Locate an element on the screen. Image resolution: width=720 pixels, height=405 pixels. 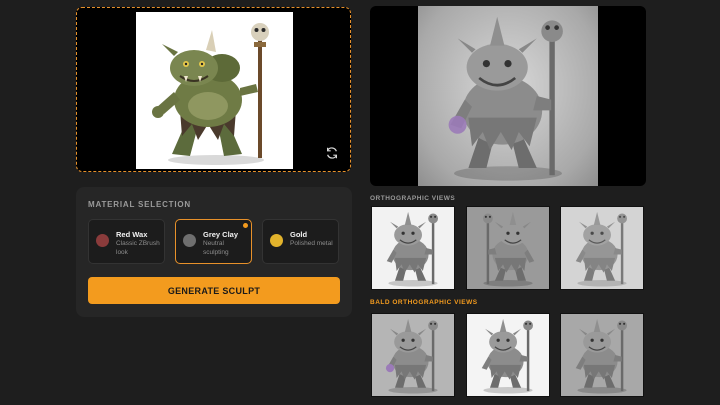
sculpt-render is located at coordinates (508, 96).